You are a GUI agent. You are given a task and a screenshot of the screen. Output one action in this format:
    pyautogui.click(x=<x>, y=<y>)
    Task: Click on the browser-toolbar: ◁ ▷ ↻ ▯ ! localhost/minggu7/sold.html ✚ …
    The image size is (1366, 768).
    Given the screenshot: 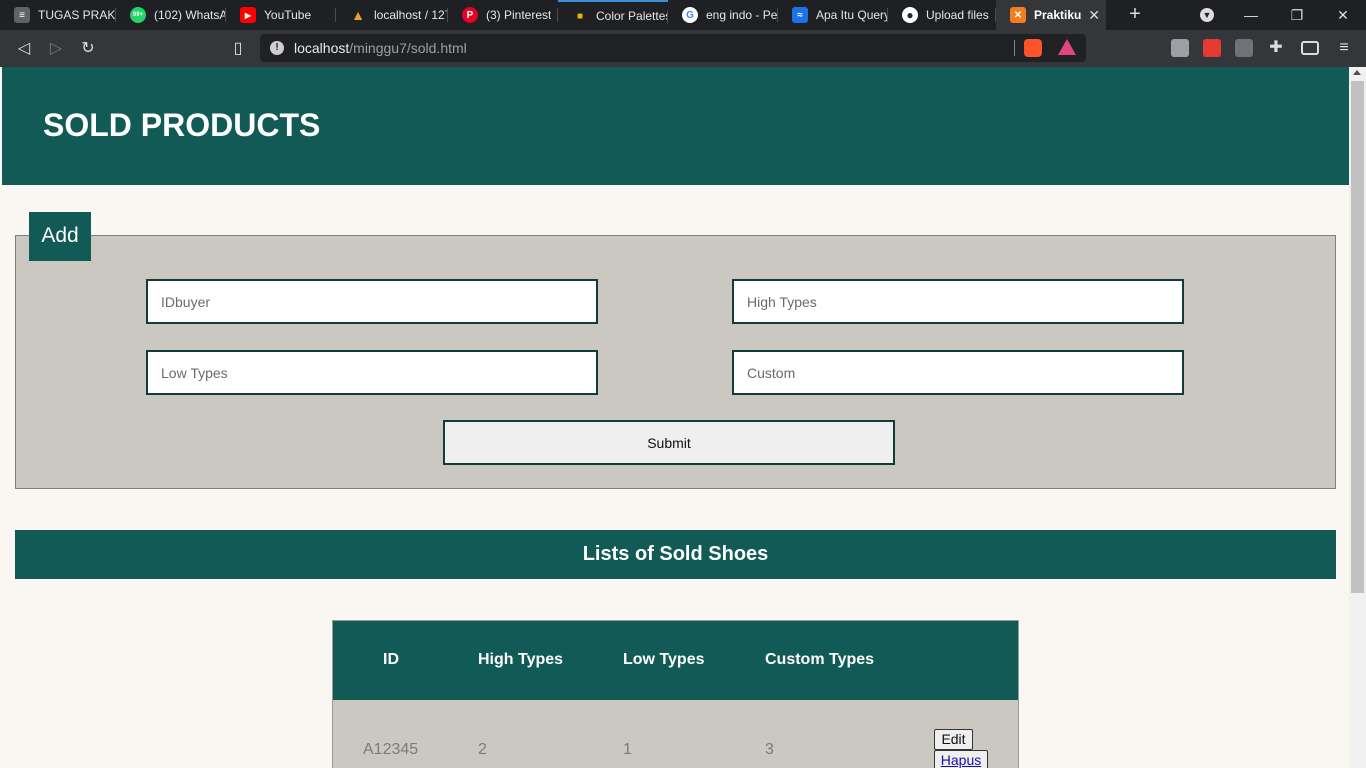 What is the action you would take?
    pyautogui.click(x=683, y=48)
    